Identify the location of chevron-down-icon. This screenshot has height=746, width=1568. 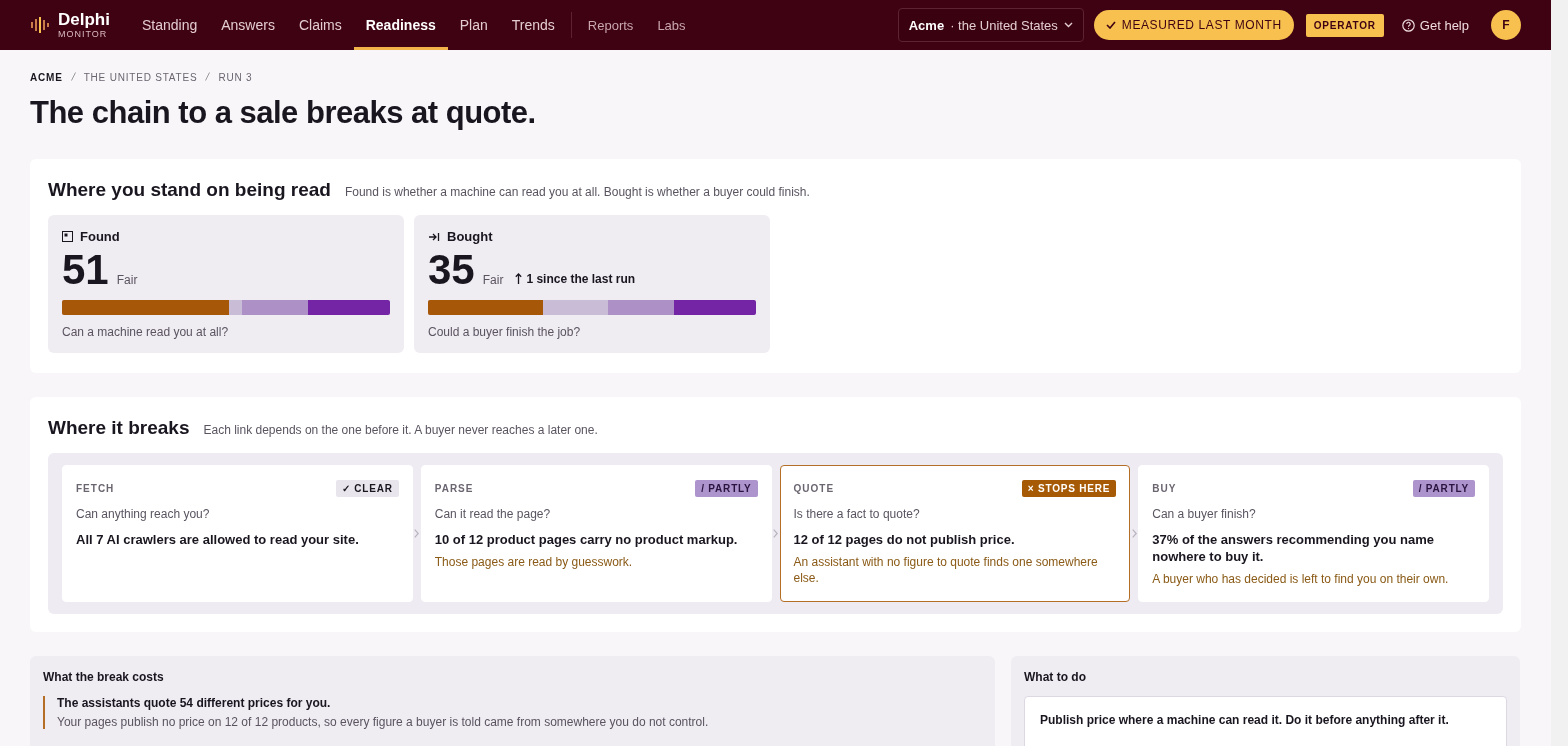
(1068, 25).